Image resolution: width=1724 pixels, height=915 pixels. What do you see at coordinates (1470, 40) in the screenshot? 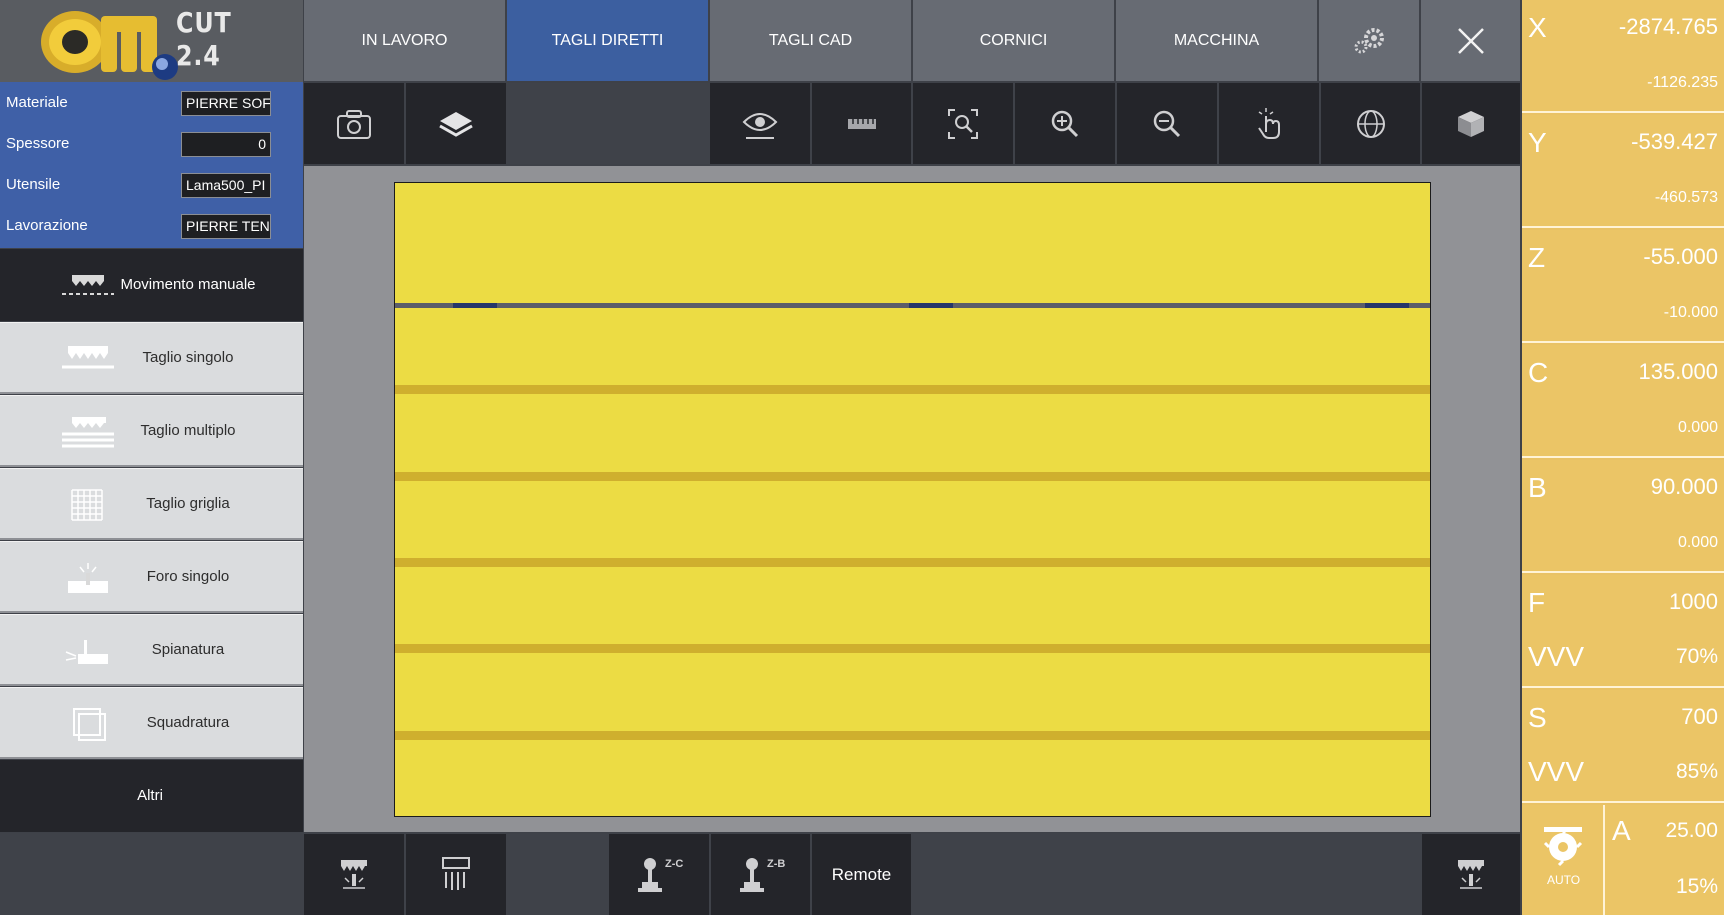
I see `close-button` at bounding box center [1470, 40].